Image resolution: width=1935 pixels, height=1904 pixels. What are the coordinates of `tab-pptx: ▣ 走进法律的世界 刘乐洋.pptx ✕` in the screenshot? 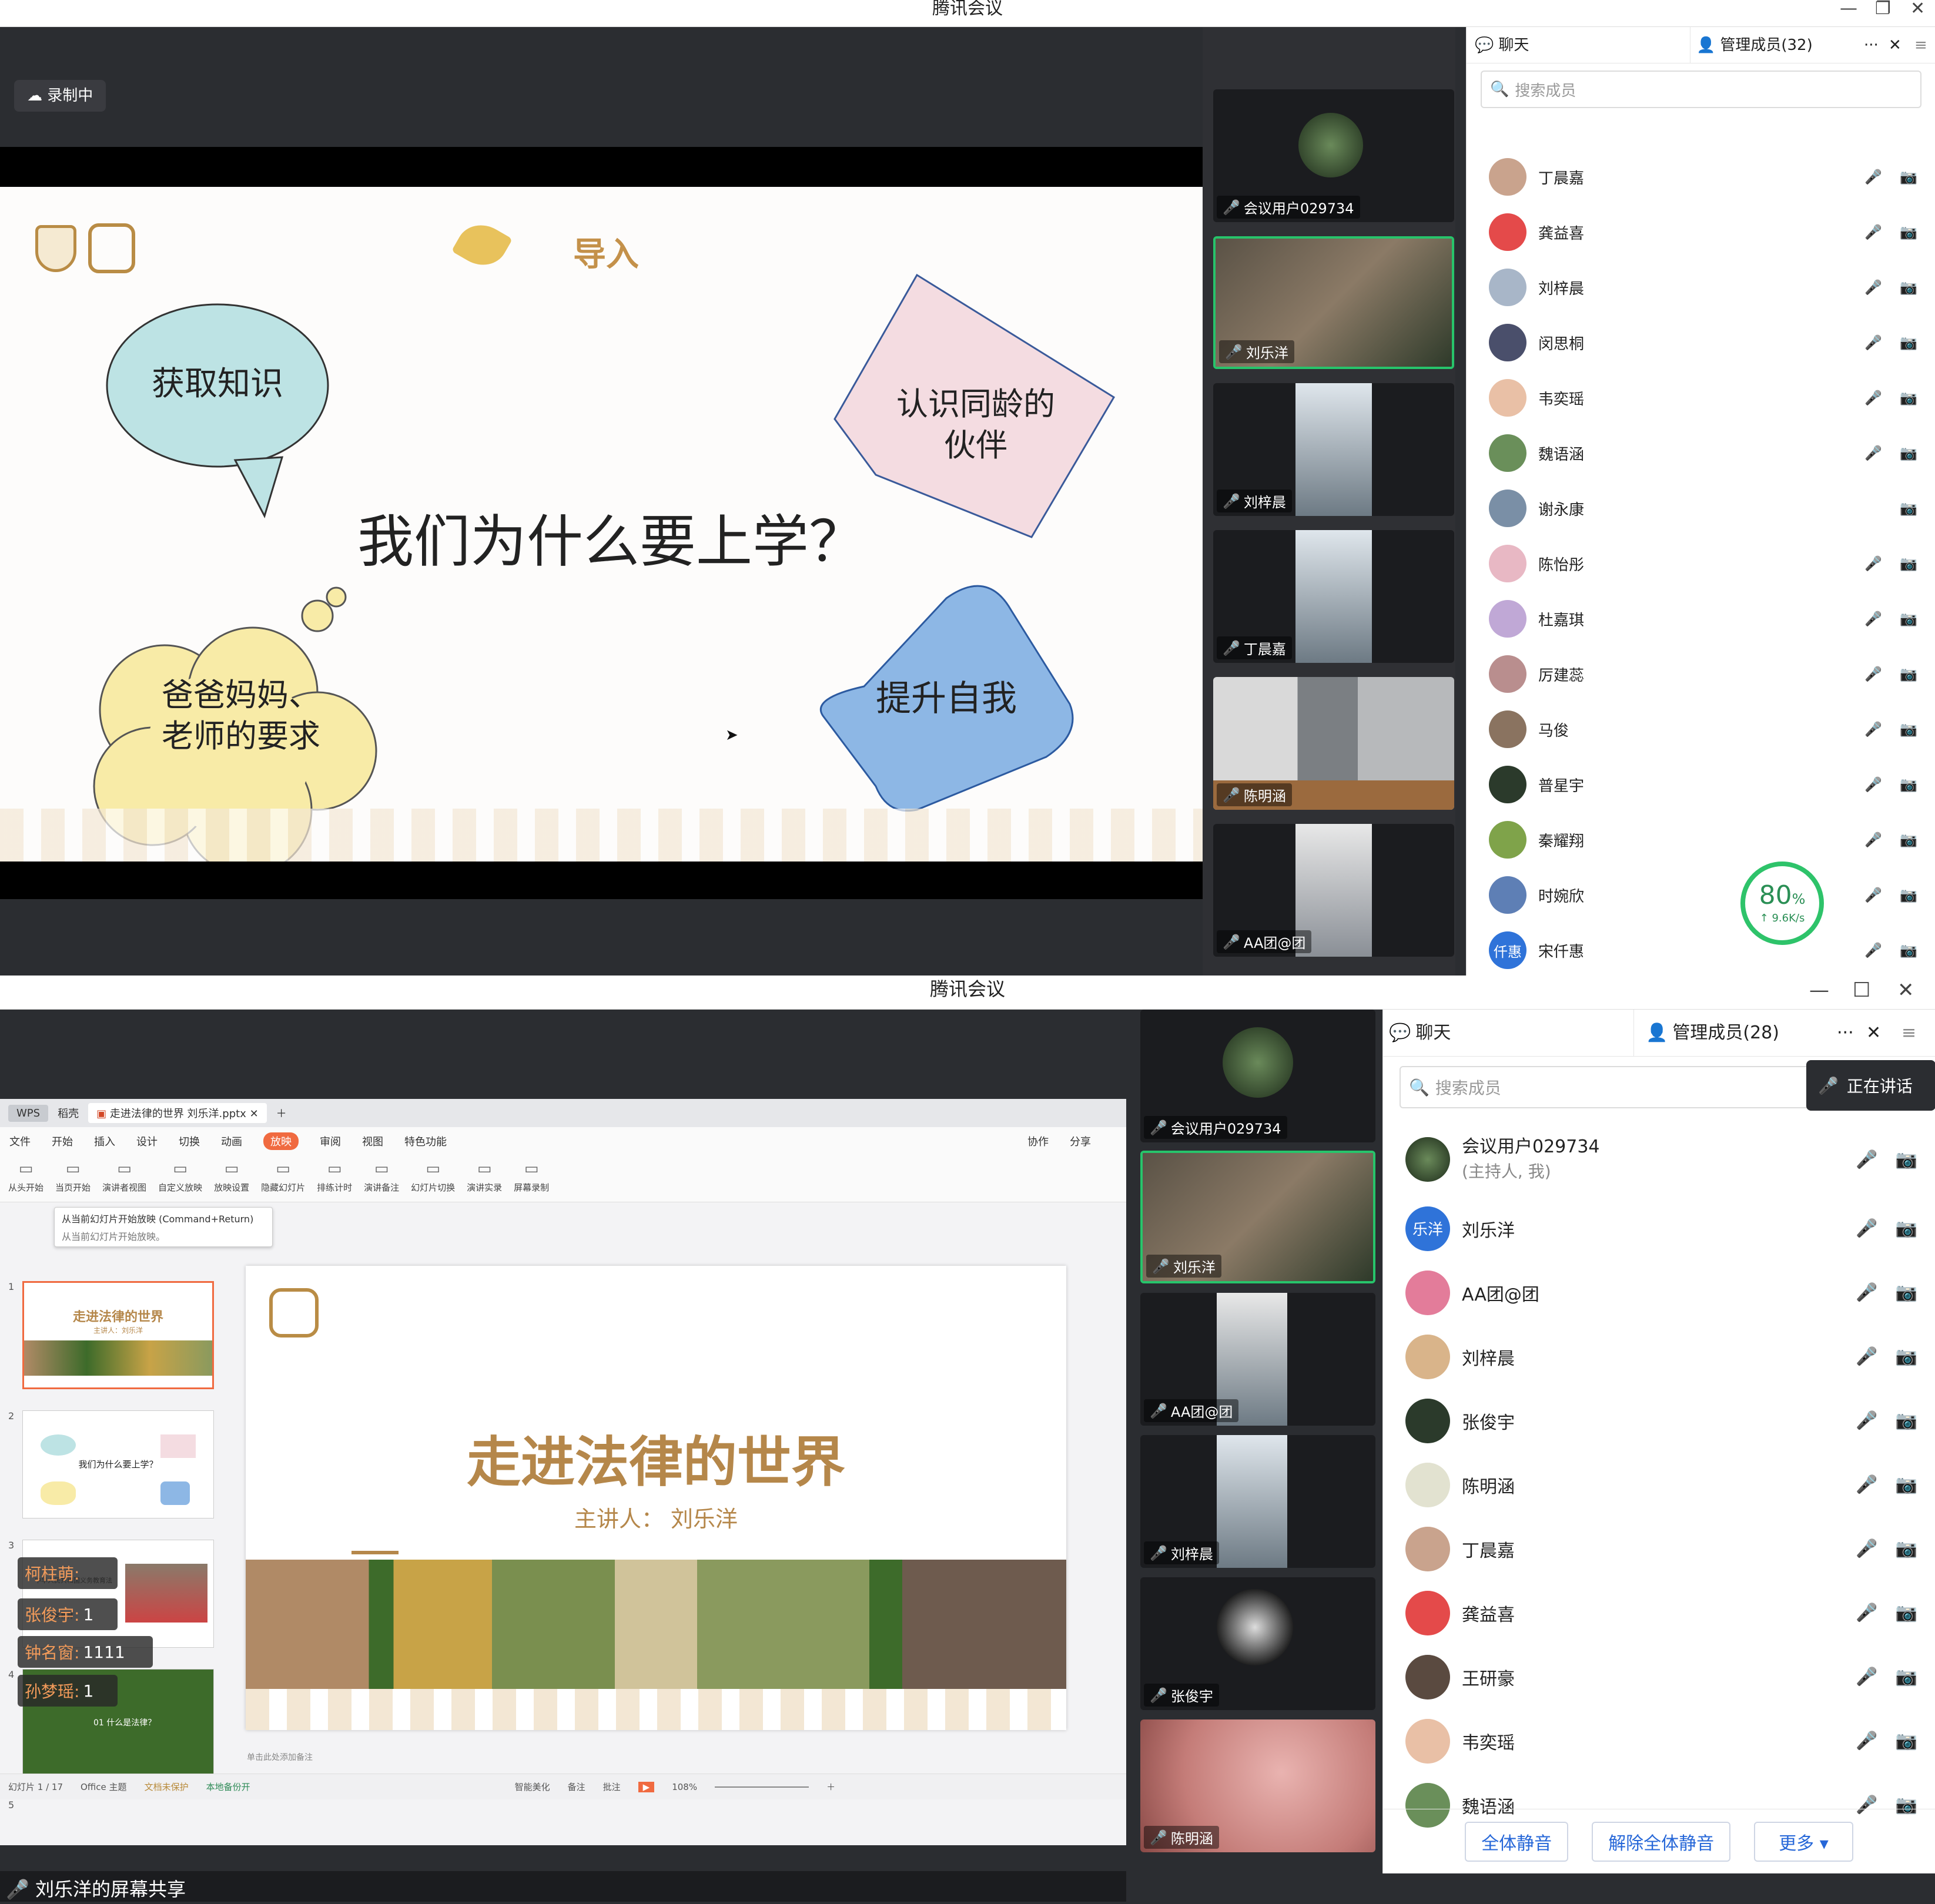 It's located at (177, 1113).